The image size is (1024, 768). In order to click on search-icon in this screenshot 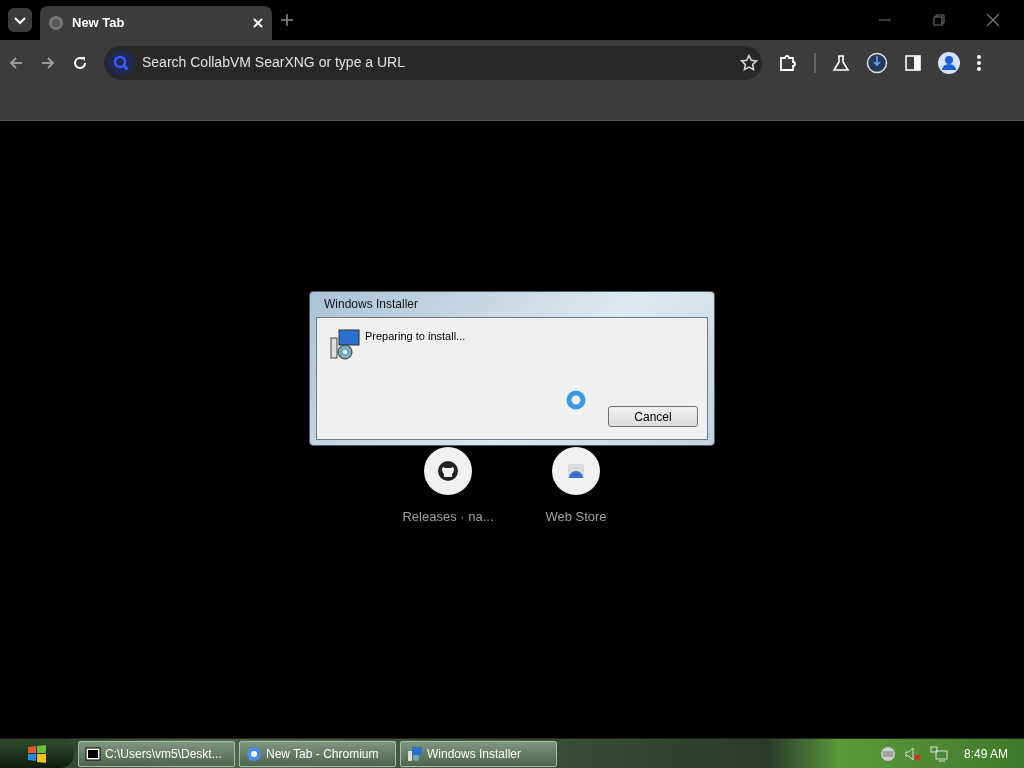, I will do `click(121, 62)`.